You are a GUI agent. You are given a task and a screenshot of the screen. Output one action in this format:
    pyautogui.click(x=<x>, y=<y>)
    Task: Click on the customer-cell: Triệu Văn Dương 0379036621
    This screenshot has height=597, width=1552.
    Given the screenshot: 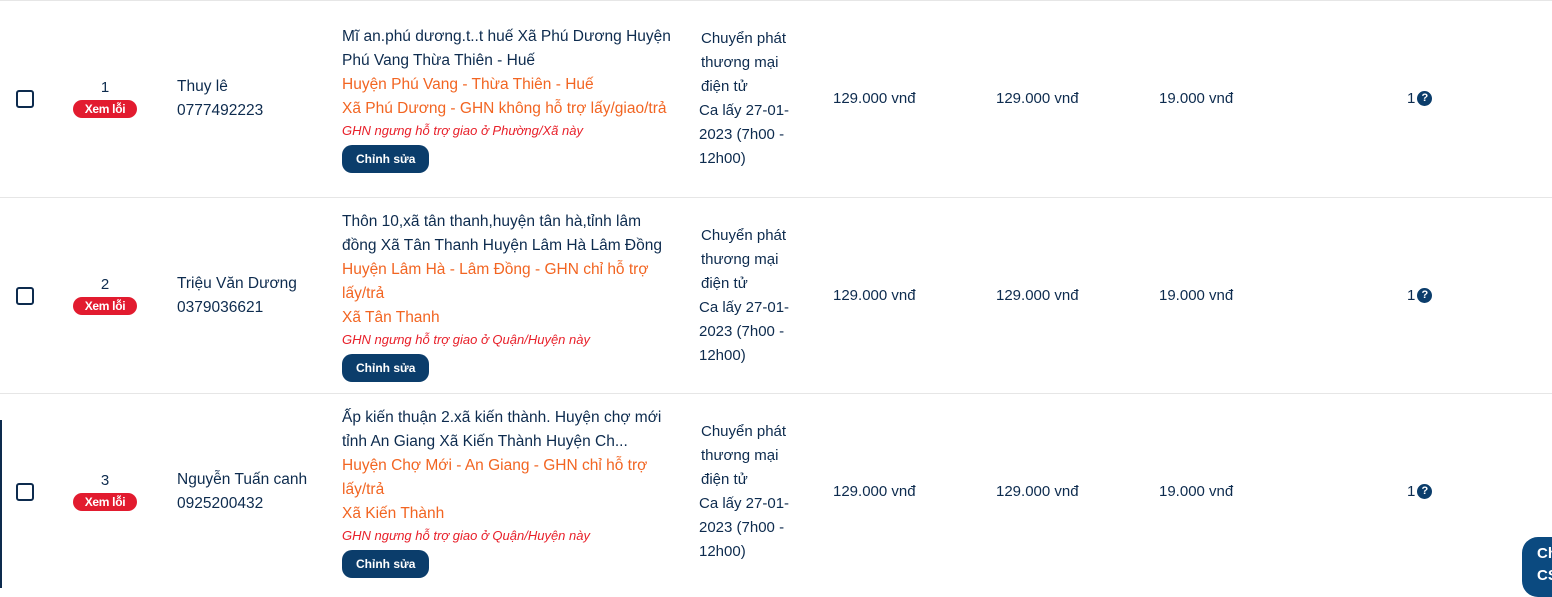 What is the action you would take?
    pyautogui.click(x=257, y=295)
    